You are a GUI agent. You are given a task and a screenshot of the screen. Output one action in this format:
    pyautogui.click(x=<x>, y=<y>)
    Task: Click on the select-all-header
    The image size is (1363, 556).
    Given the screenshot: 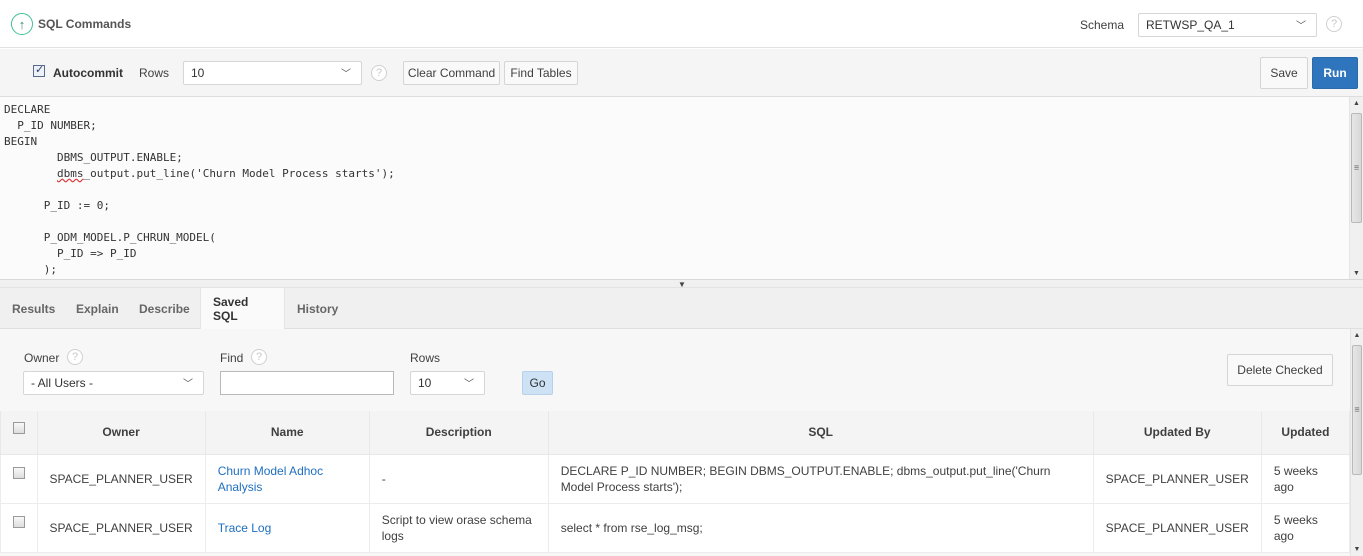 What is the action you would take?
    pyautogui.click(x=19, y=433)
    